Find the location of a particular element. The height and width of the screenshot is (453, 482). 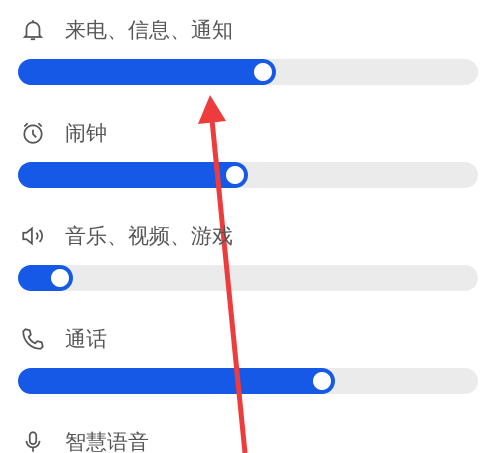

volume-label: 通话 is located at coordinates (86, 339).